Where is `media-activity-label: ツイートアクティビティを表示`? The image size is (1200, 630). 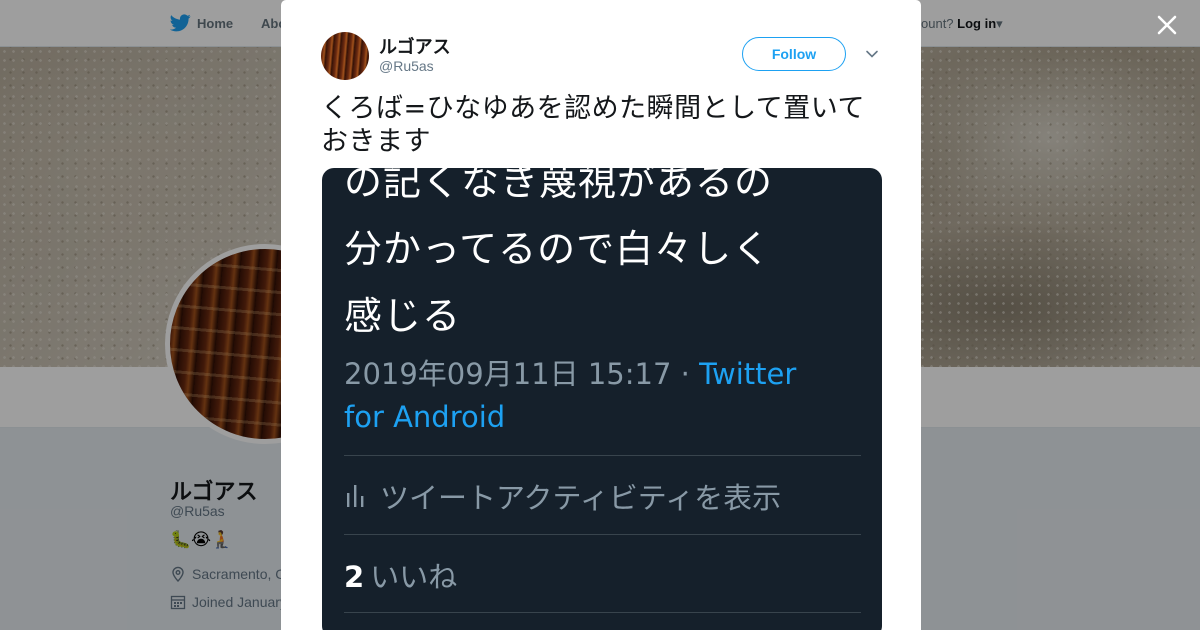 media-activity-label: ツイートアクティビティを表示 is located at coordinates (581, 498).